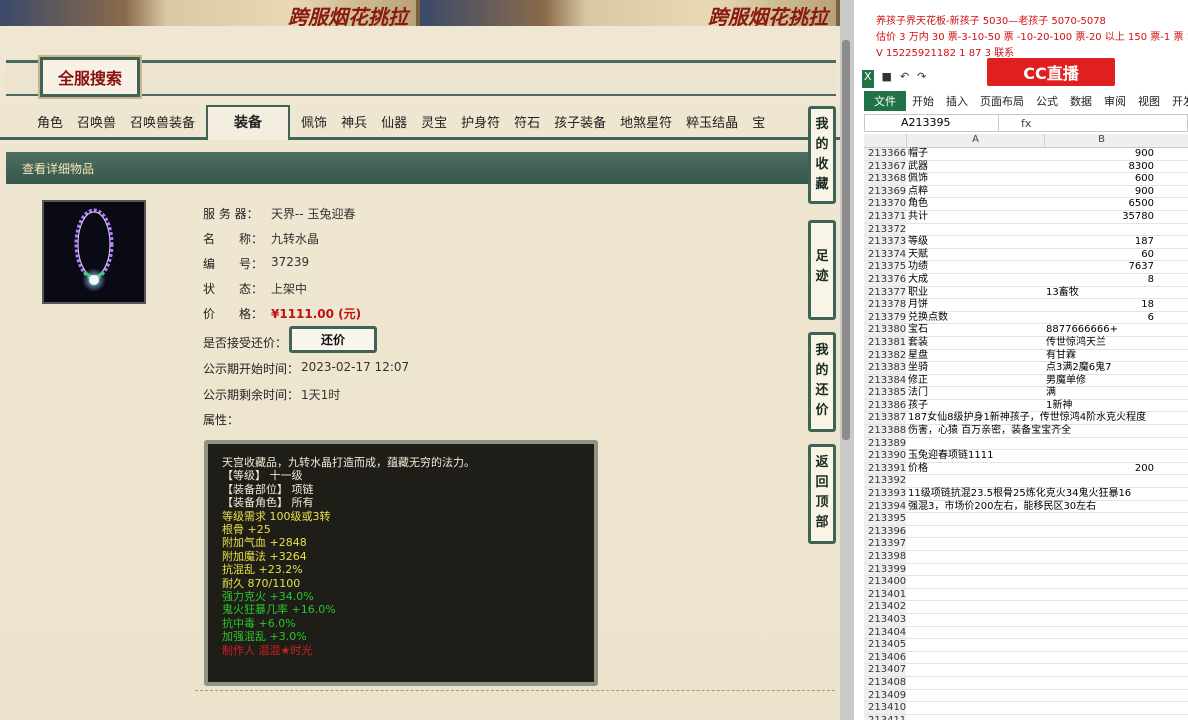 This screenshot has height=720, width=1188. I want to click on cell-b: 187, so click(1101, 242).